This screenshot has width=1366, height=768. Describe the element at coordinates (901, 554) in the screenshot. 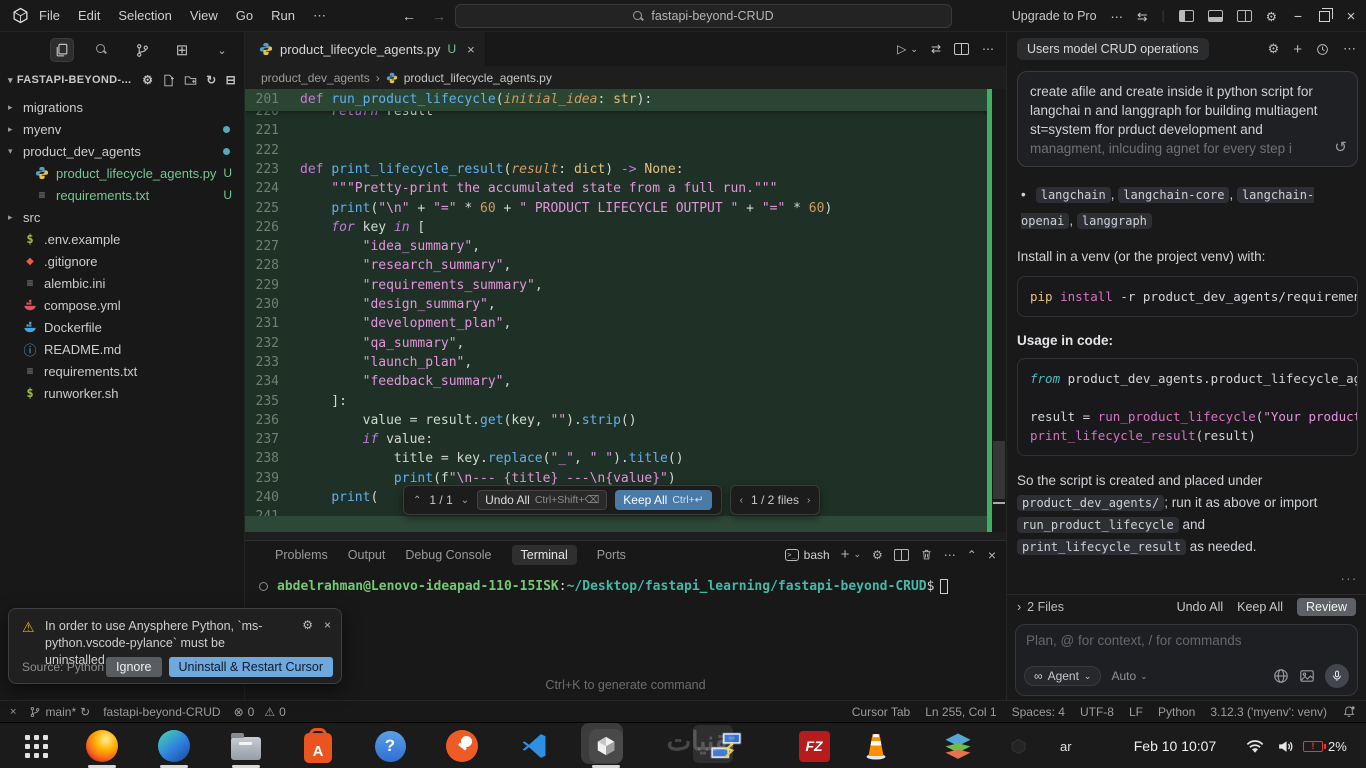

I see `split-terminal-icon` at that location.